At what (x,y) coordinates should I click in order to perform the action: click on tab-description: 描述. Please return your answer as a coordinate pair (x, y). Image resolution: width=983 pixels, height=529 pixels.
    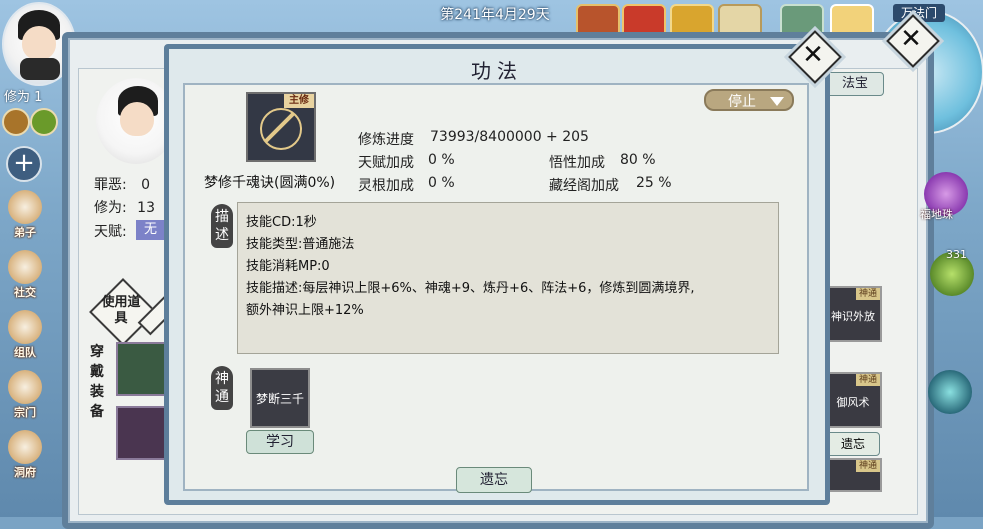
    Looking at the image, I should click on (222, 226).